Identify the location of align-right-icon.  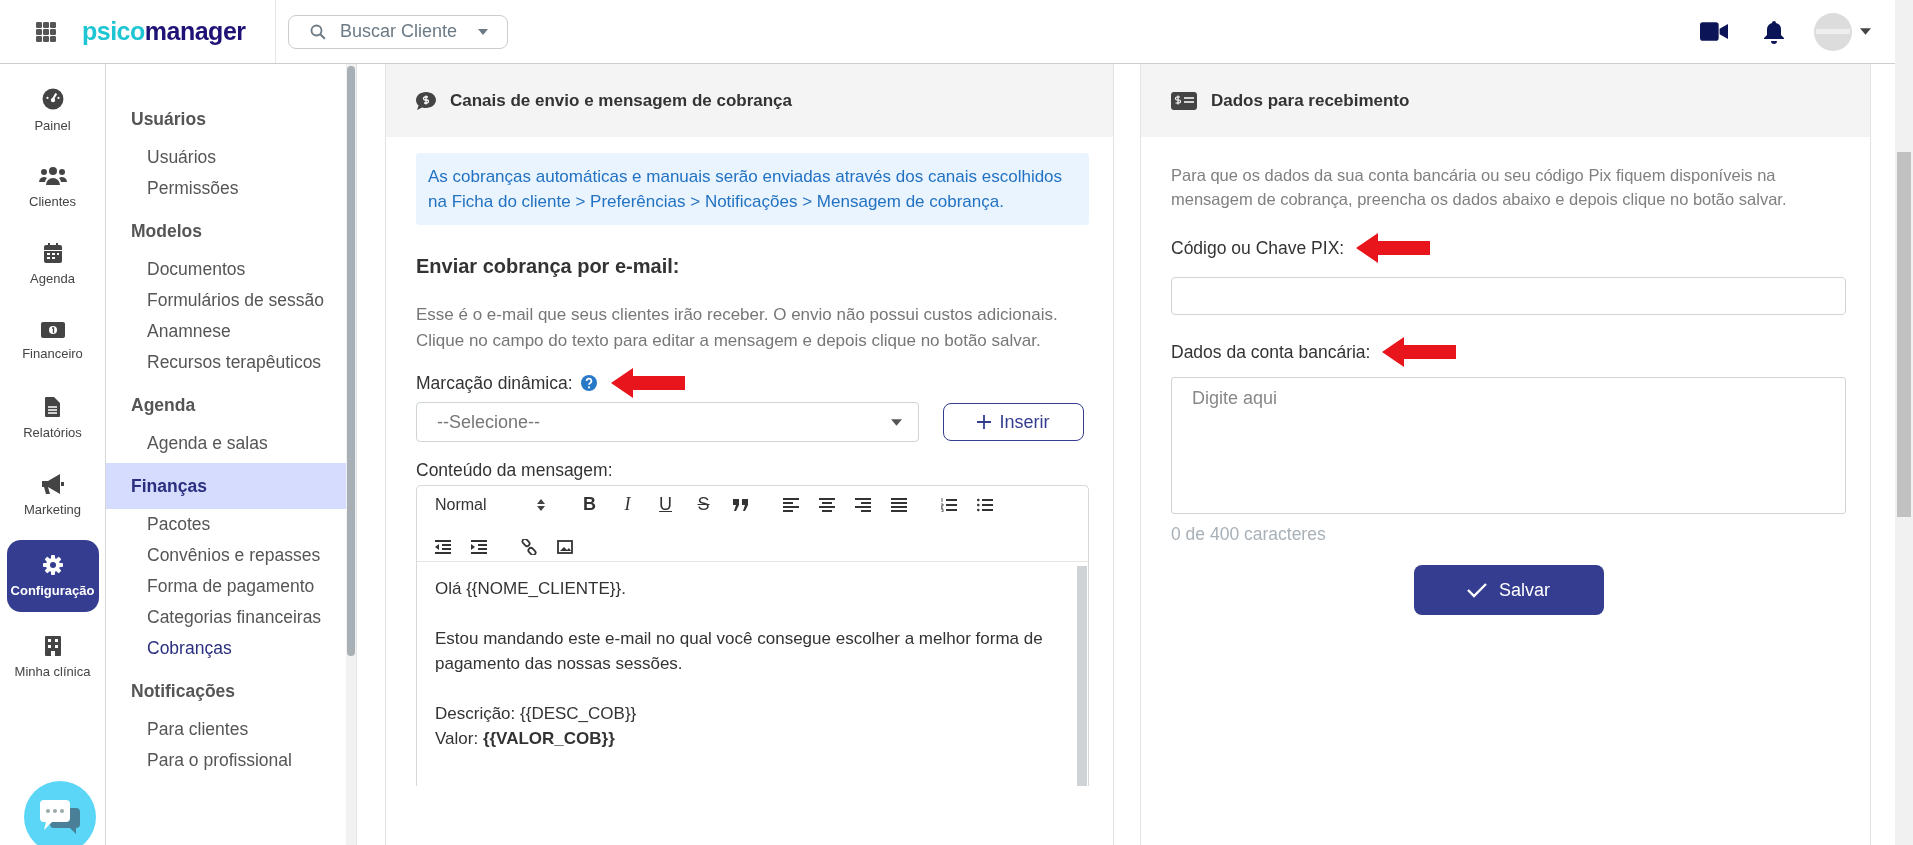
(862, 504).